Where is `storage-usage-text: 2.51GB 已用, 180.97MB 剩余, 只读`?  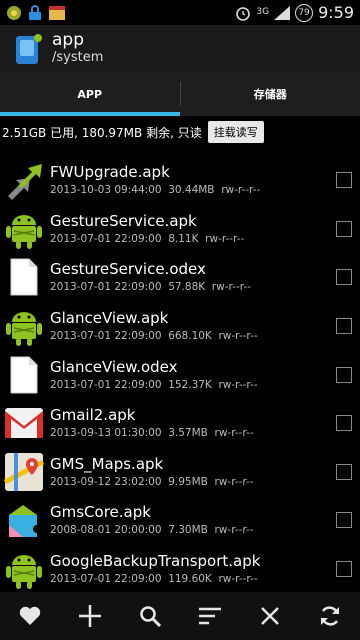
storage-usage-text: 2.51GB 已用, 180.97MB 剩余, 只读 is located at coordinates (102, 132).